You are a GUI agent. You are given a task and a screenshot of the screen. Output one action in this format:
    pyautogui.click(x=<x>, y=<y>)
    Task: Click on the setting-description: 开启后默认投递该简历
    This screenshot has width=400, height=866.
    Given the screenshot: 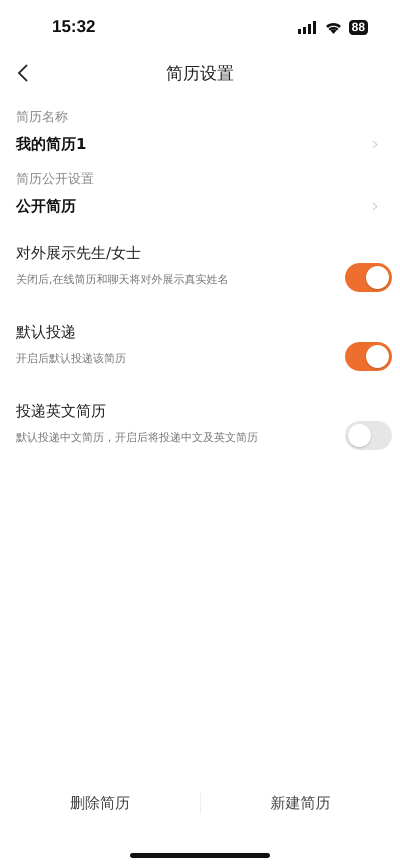 What is the action you would take?
    pyautogui.click(x=71, y=358)
    